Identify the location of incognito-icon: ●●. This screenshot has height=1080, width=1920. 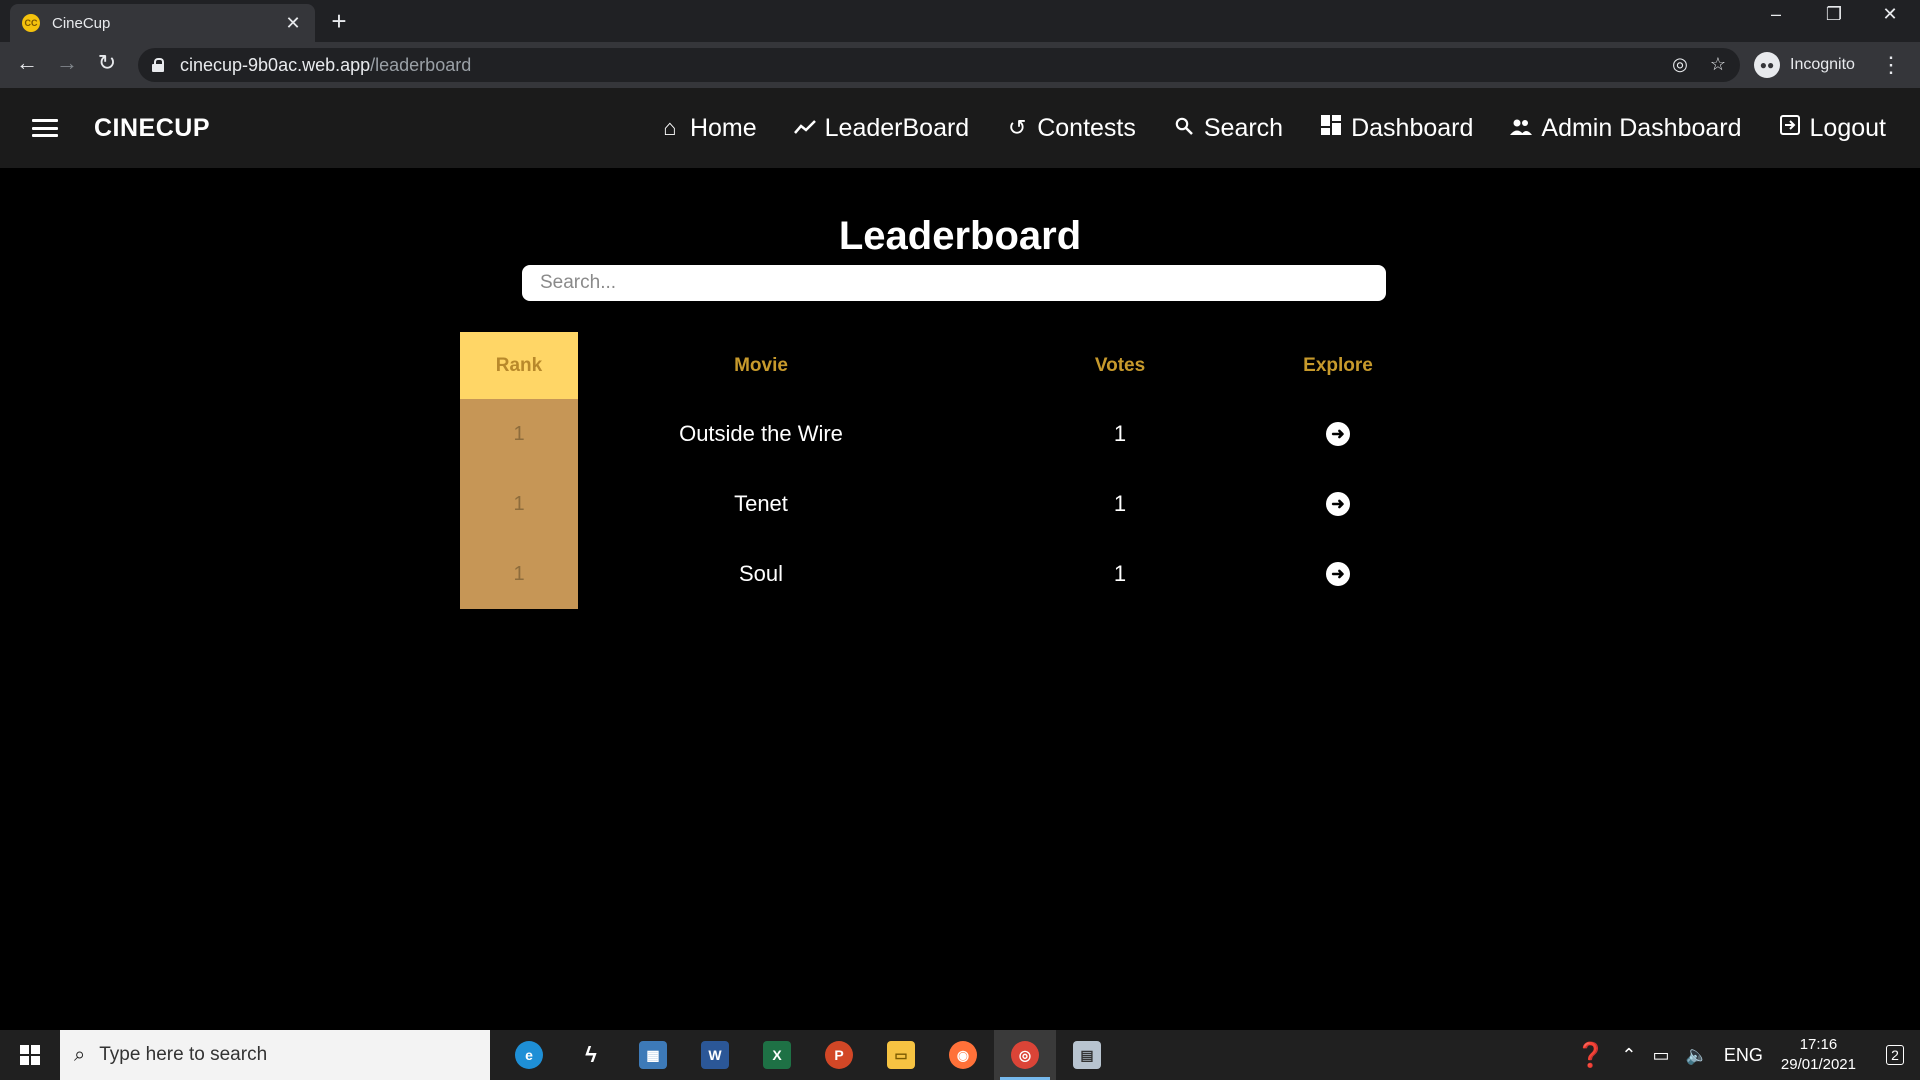
(1767, 65).